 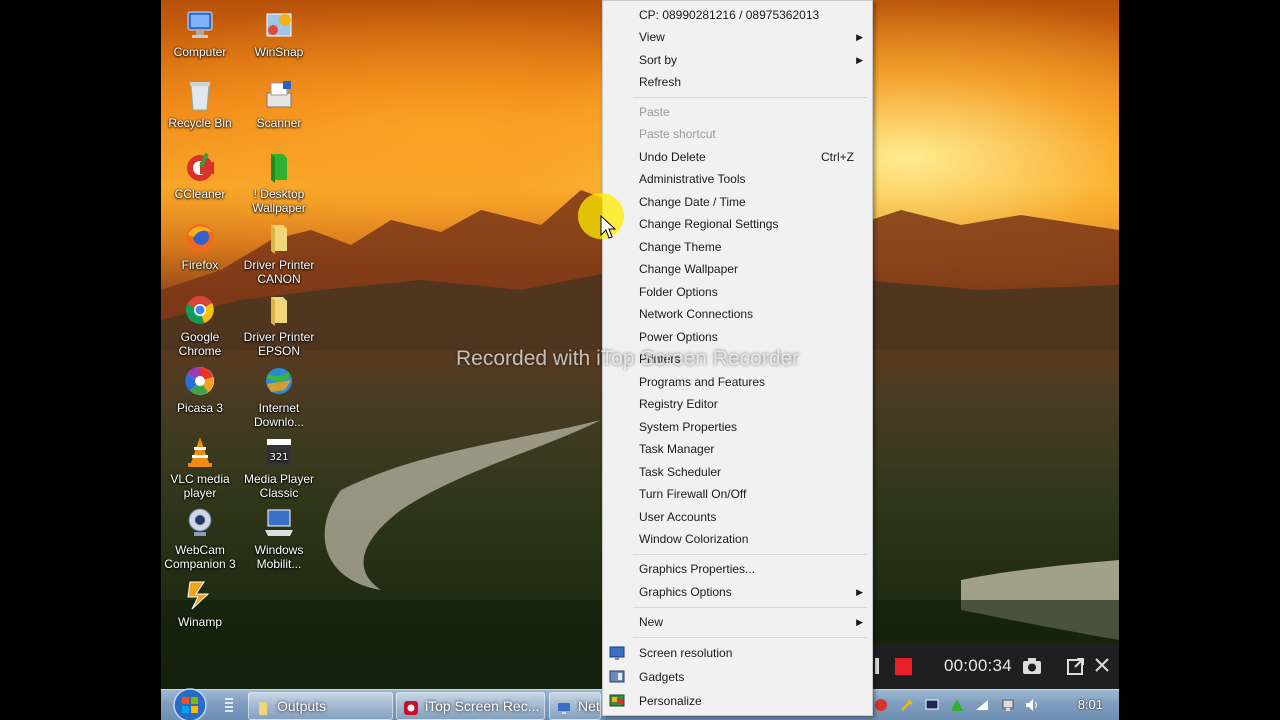 I want to click on menu-item-new: New ▶, so click(x=737, y=622).